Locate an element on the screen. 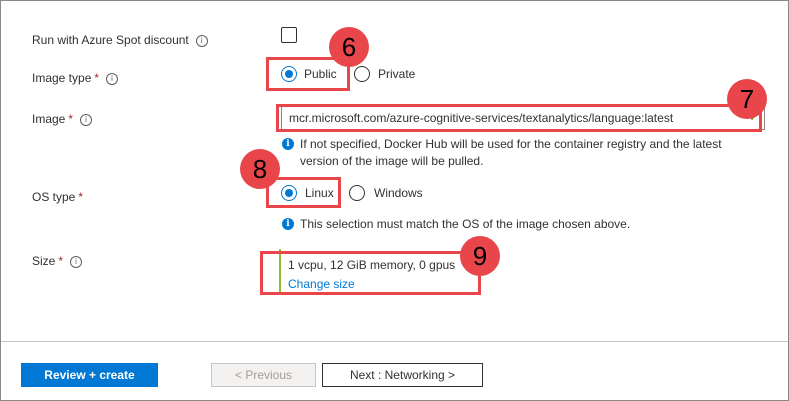 The width and height of the screenshot is (789, 401). image-label: Image * i is located at coordinates (62, 119).